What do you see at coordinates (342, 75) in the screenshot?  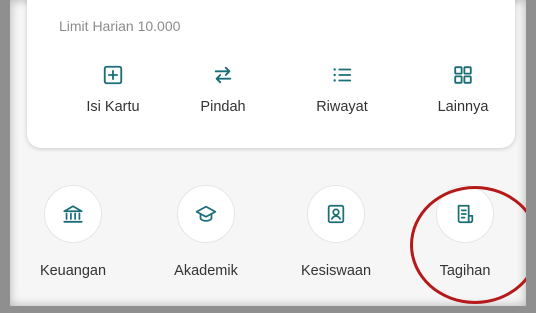 I see `list-icon` at bounding box center [342, 75].